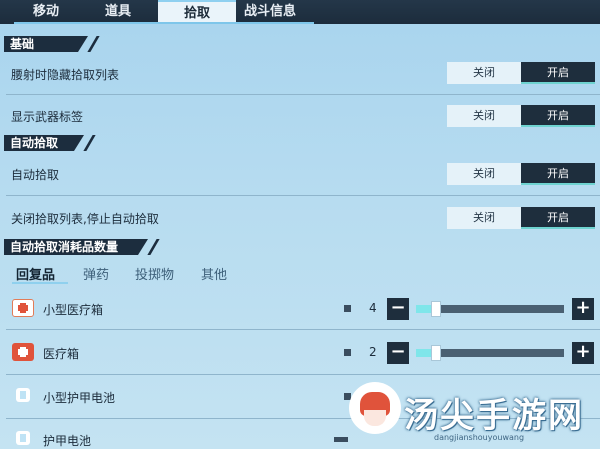 The width and height of the screenshot is (600, 449). Describe the element at coordinates (494, 416) in the screenshot. I see `watermark-text: 汤尖手游网` at that location.